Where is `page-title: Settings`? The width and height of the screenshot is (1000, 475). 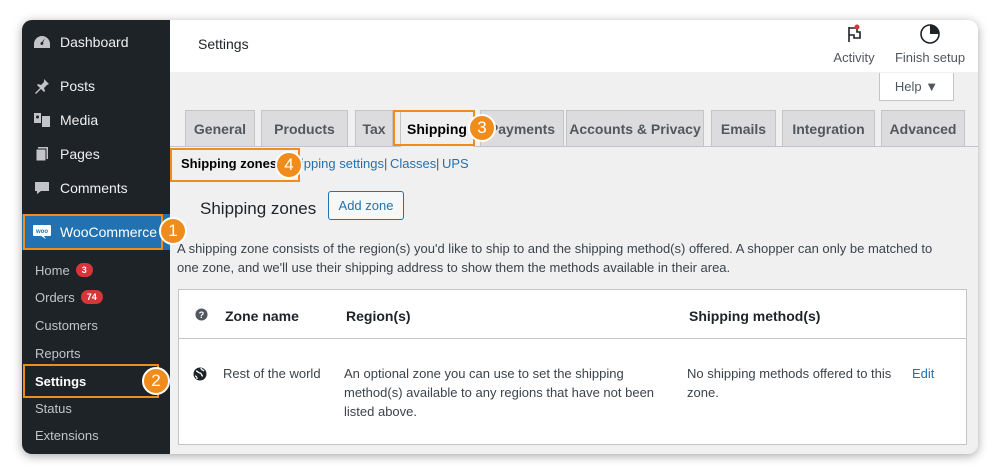
page-title: Settings is located at coordinates (223, 44).